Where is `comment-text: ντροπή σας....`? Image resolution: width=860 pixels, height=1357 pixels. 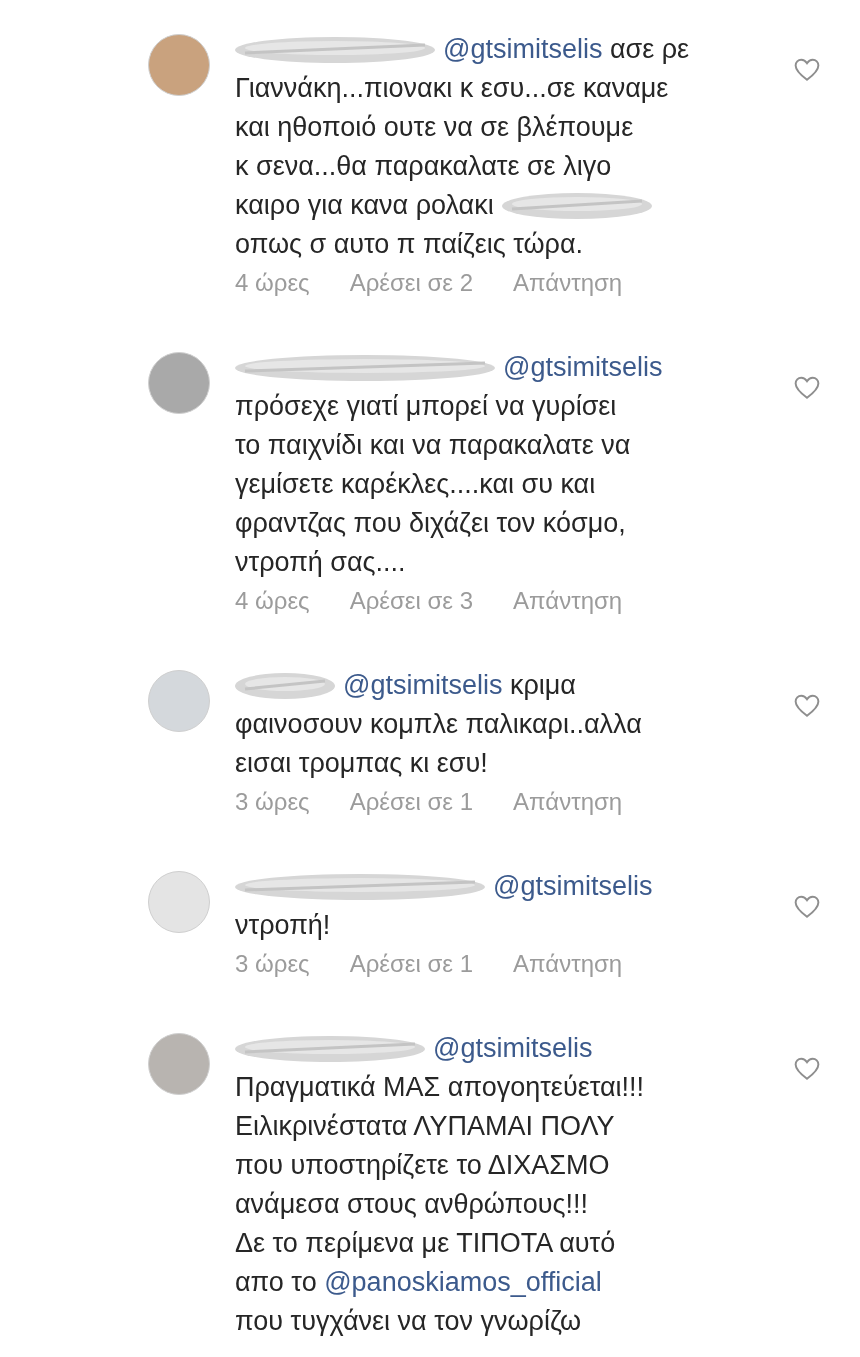 comment-text: ντροπή σας.... is located at coordinates (320, 562).